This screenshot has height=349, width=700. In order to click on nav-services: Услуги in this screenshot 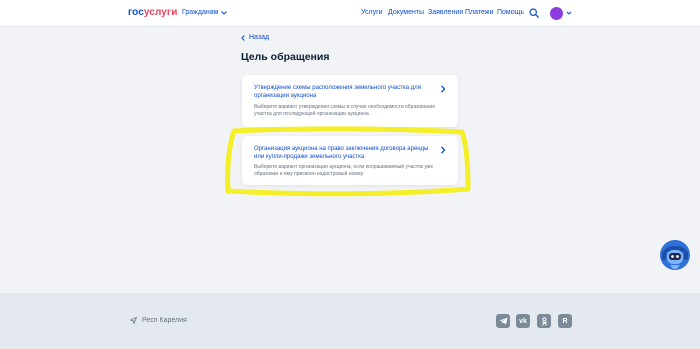, I will do `click(372, 12)`.